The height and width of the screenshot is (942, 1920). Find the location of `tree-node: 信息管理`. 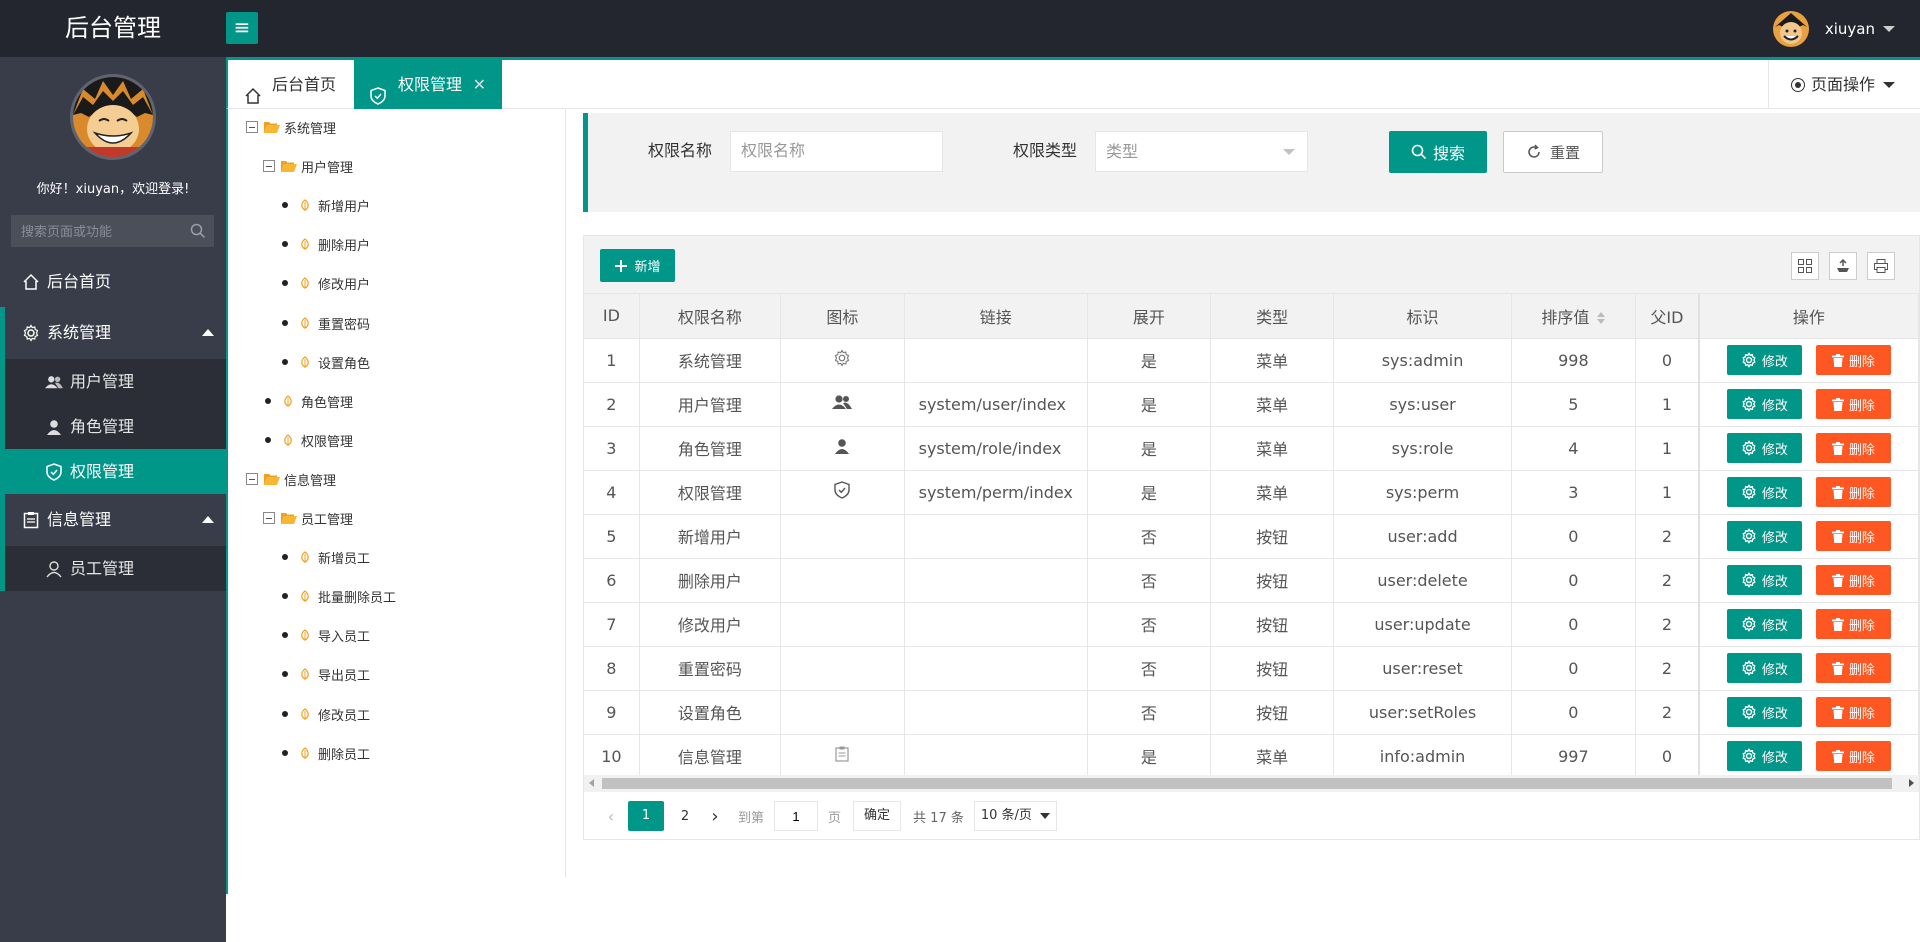

tree-node: 信息管理 is located at coordinates (291, 479).